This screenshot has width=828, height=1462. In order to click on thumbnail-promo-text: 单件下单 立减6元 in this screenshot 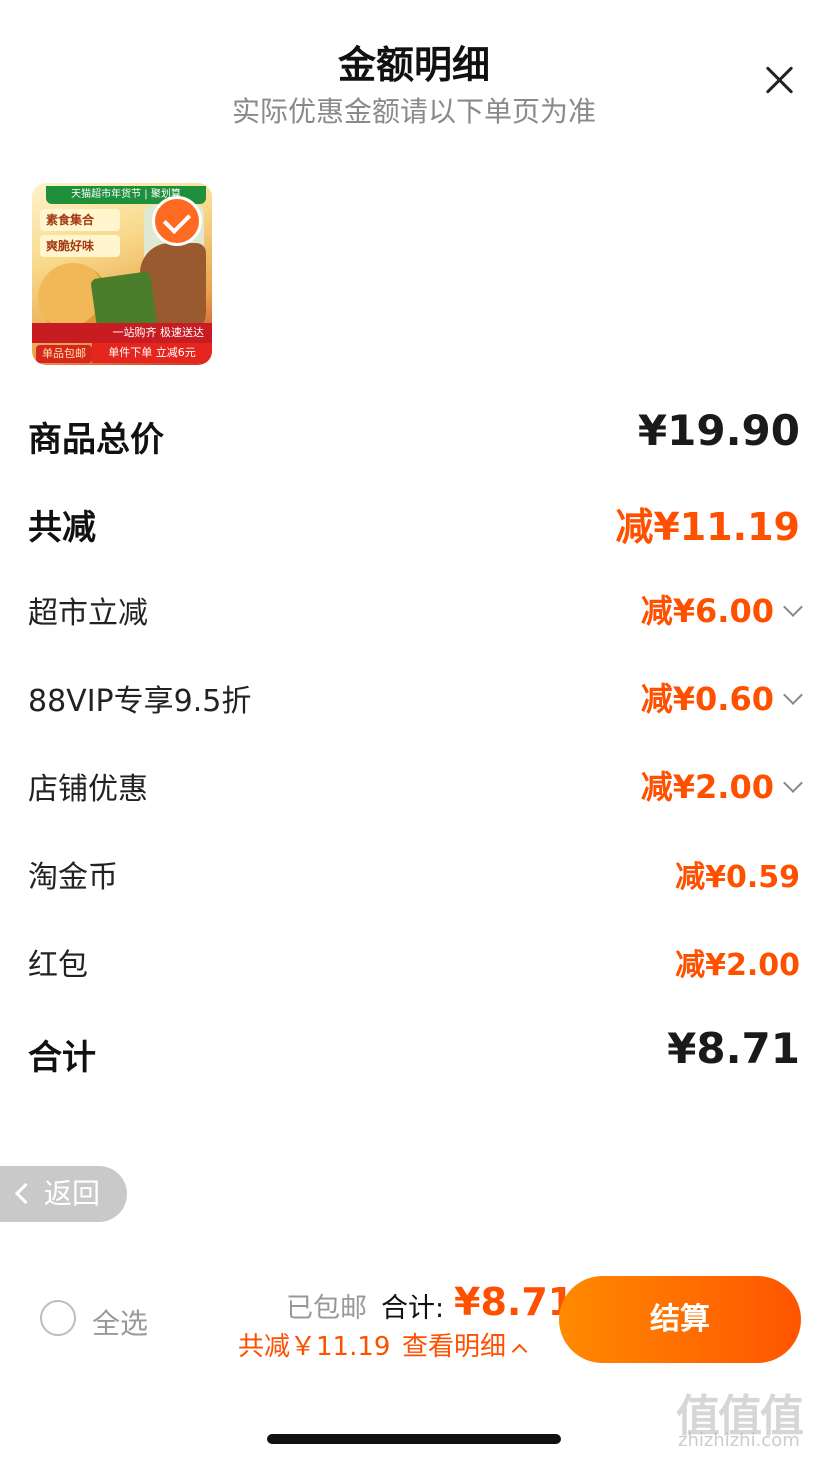, I will do `click(152, 353)`.